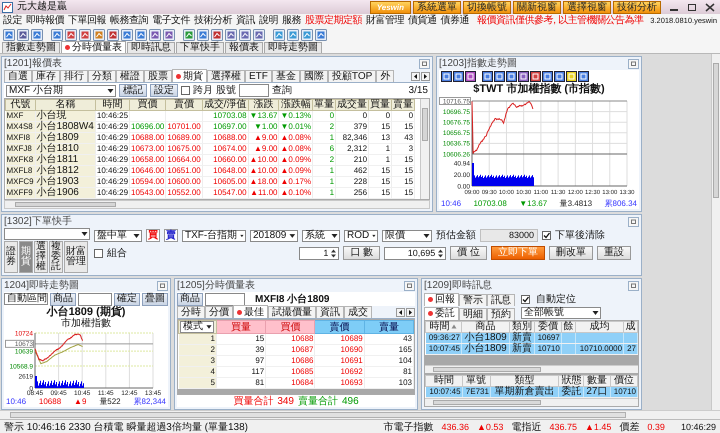 This screenshot has width=720, height=433. What do you see at coordinates (422, 20) in the screenshot?
I see `menu-item: 債貨通` at bounding box center [422, 20].